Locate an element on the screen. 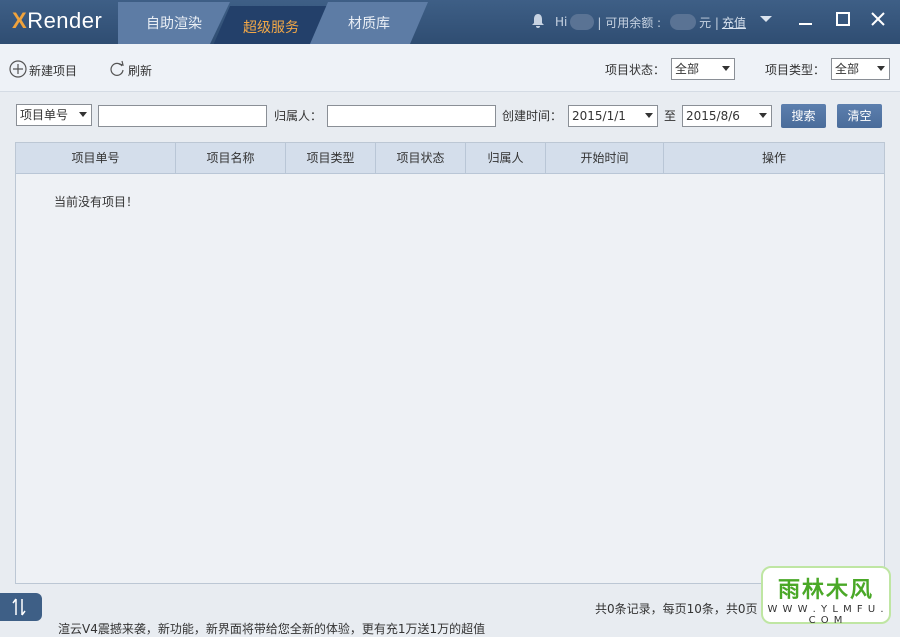 This screenshot has height=637, width=900. table-header: 项目单号 项目名称 项目类型 项目状态 归属人 开始时间 操作 is located at coordinates (450, 158).